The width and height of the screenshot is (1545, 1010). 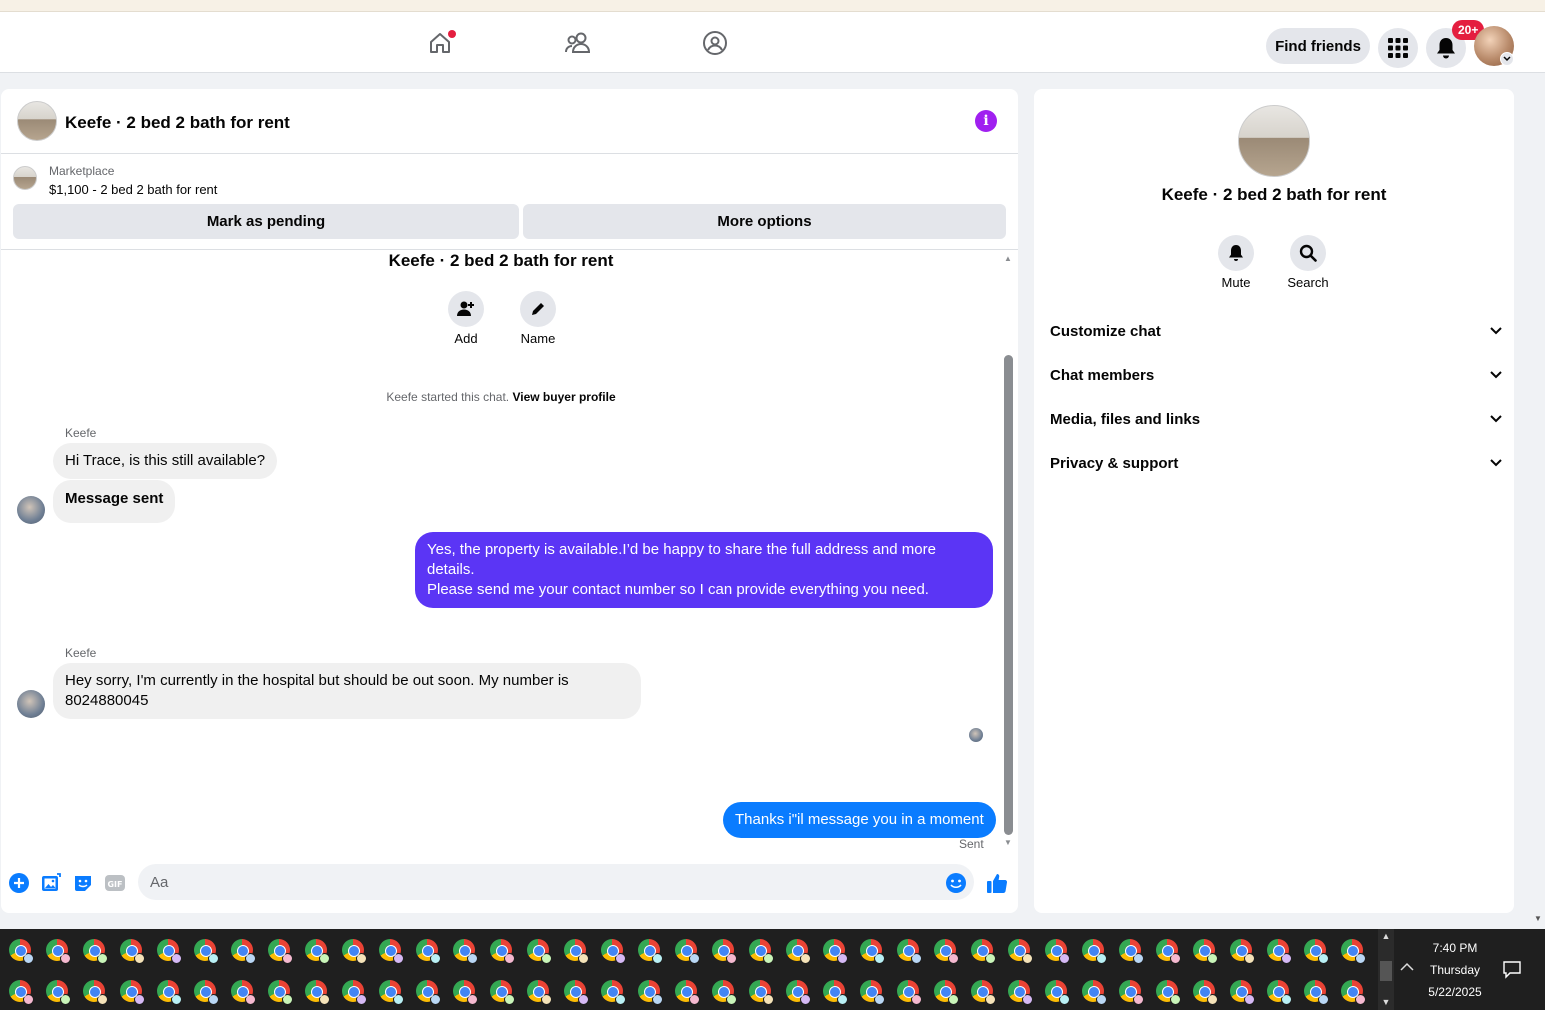 What do you see at coordinates (997, 883) in the screenshot?
I see `thumbs-up-icon` at bounding box center [997, 883].